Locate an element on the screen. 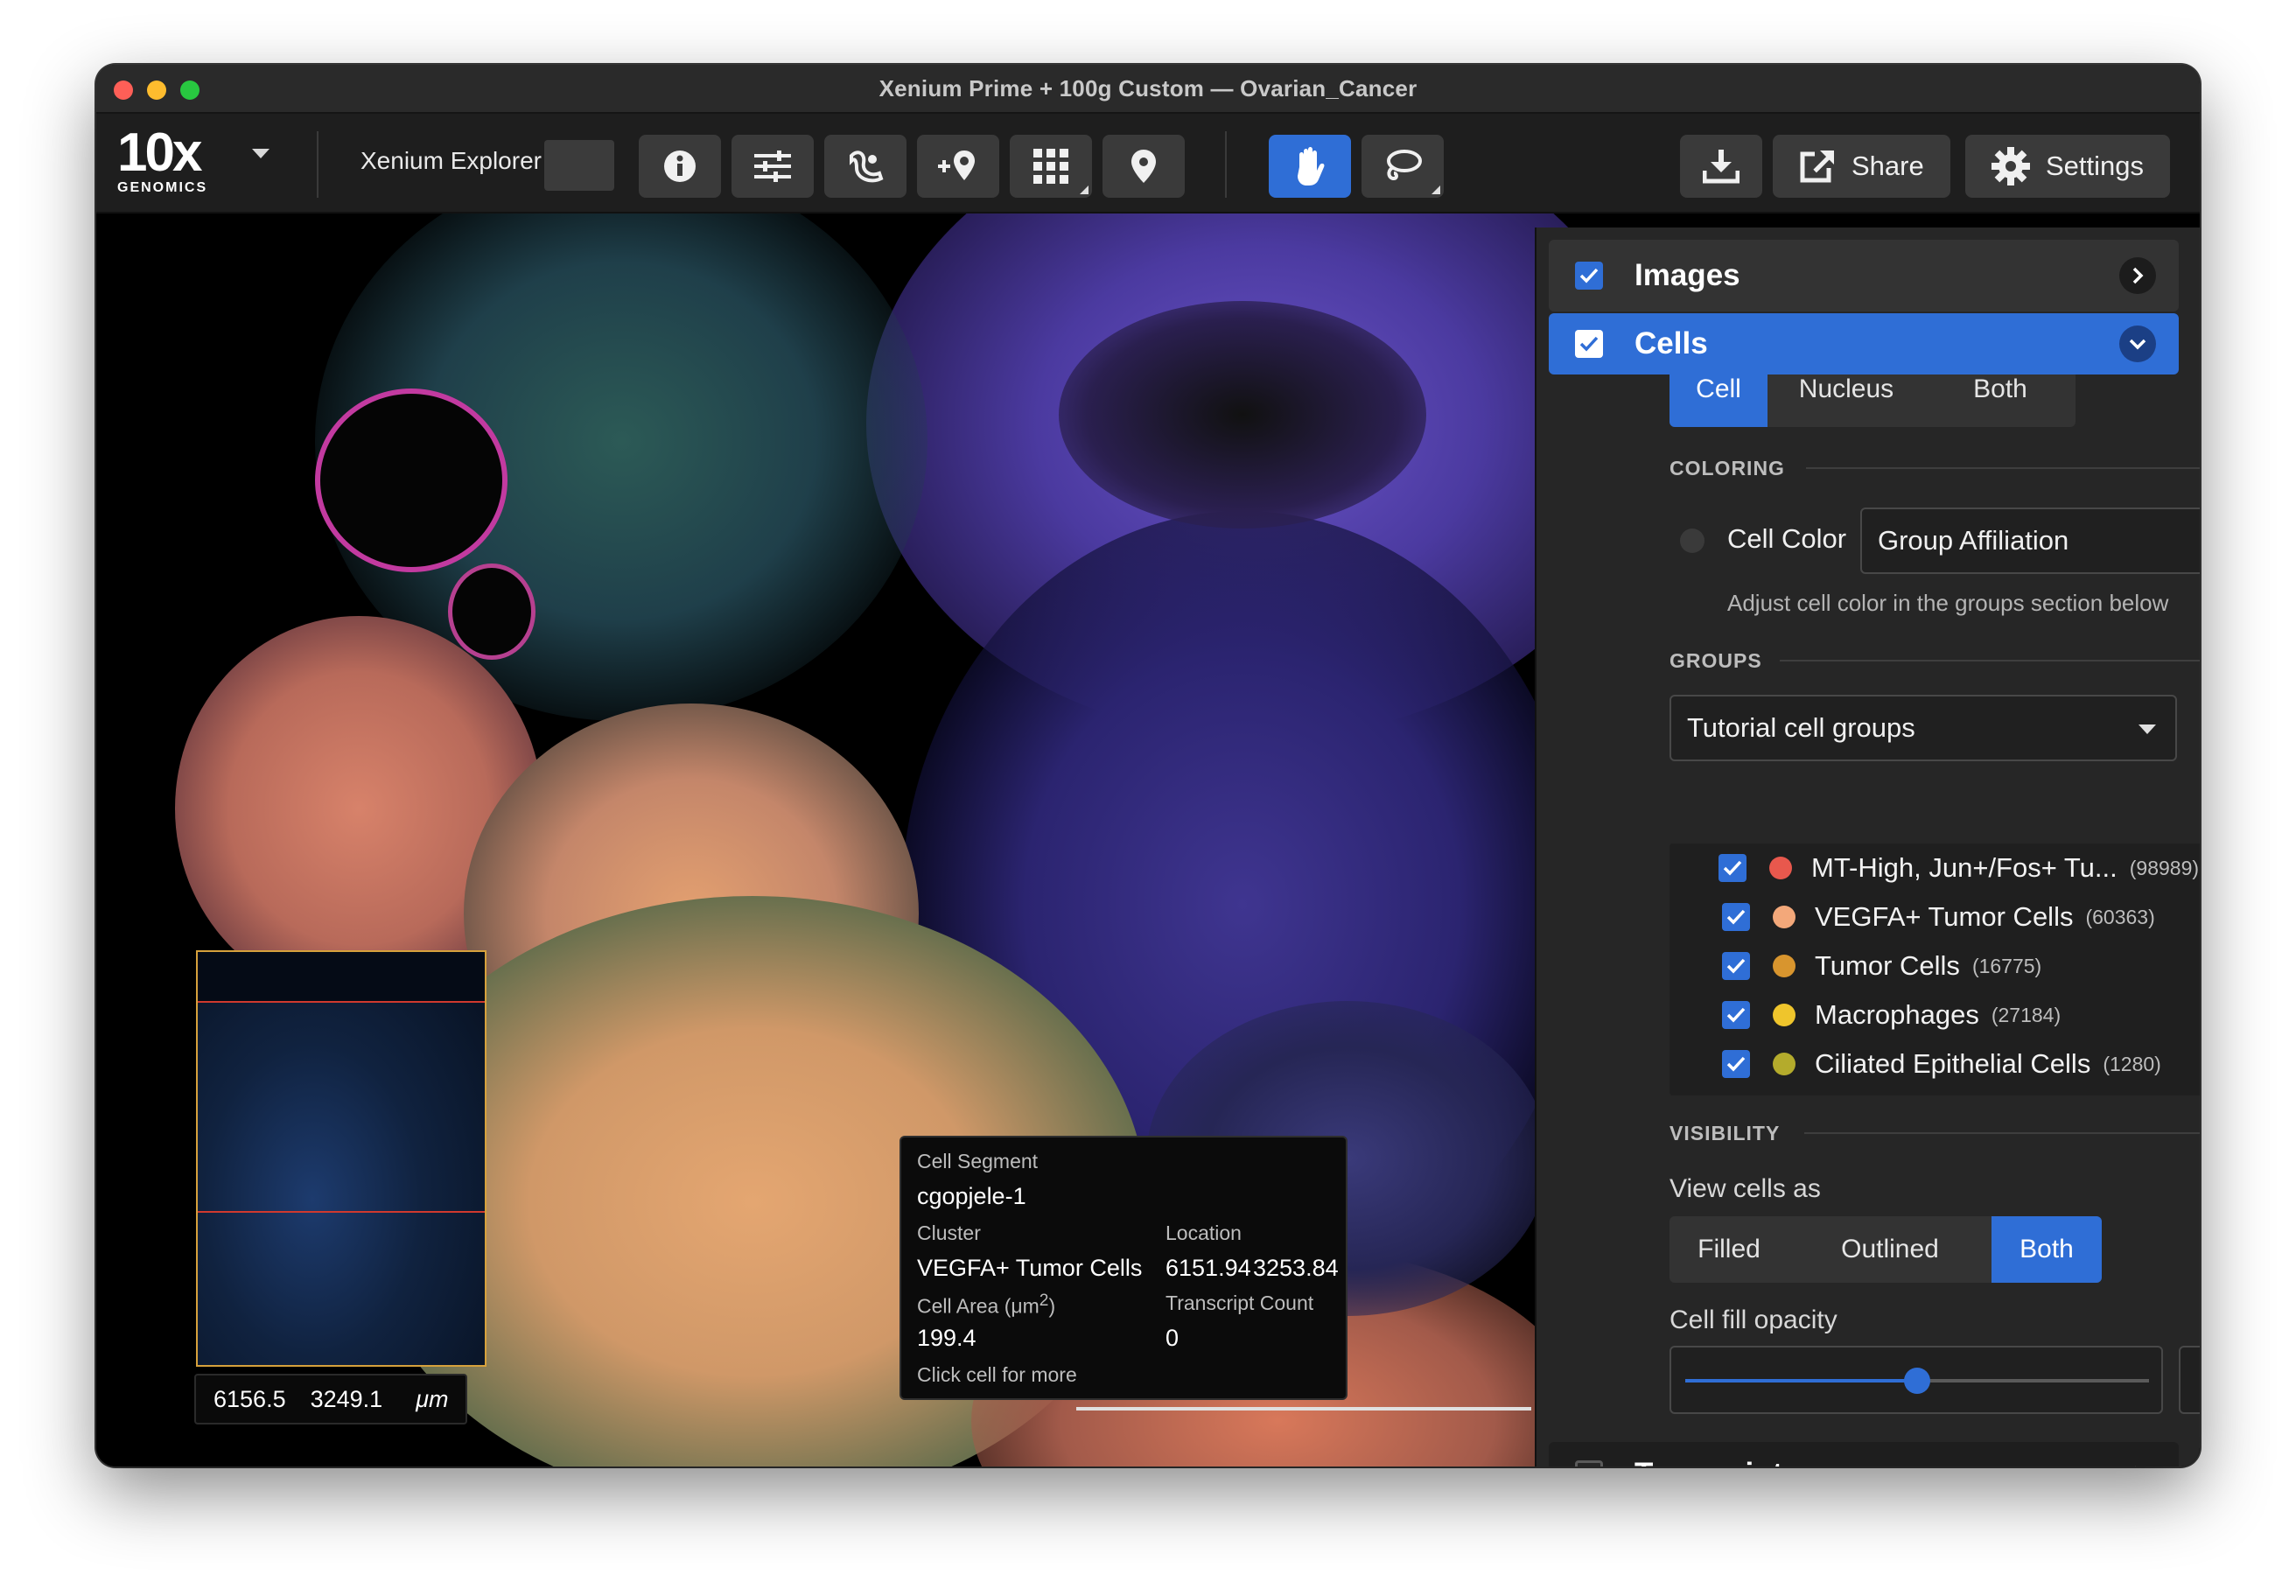 This screenshot has height=1596, width=2296. groups-select: Tutorial cell groups is located at coordinates (1923, 728).